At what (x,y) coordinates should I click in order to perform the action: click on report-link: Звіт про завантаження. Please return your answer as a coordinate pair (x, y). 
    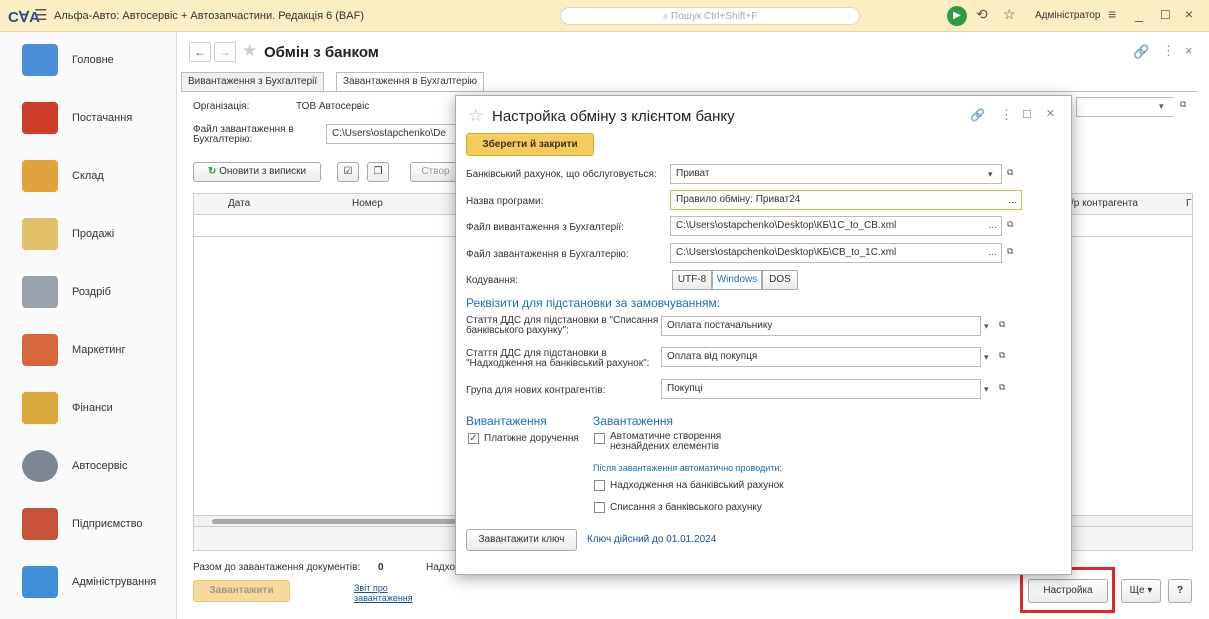
    Looking at the image, I should click on (394, 593).